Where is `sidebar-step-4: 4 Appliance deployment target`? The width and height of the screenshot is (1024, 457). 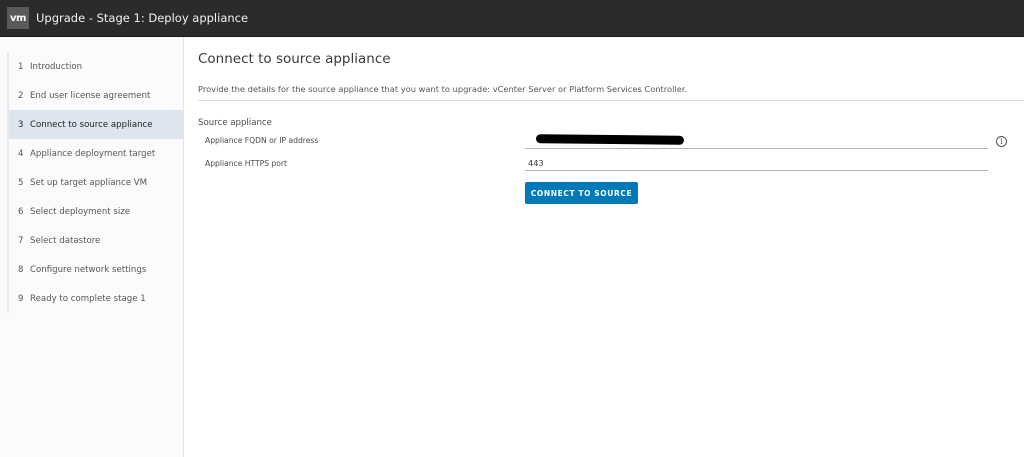
sidebar-step-4: 4 Appliance deployment target is located at coordinates (96, 153).